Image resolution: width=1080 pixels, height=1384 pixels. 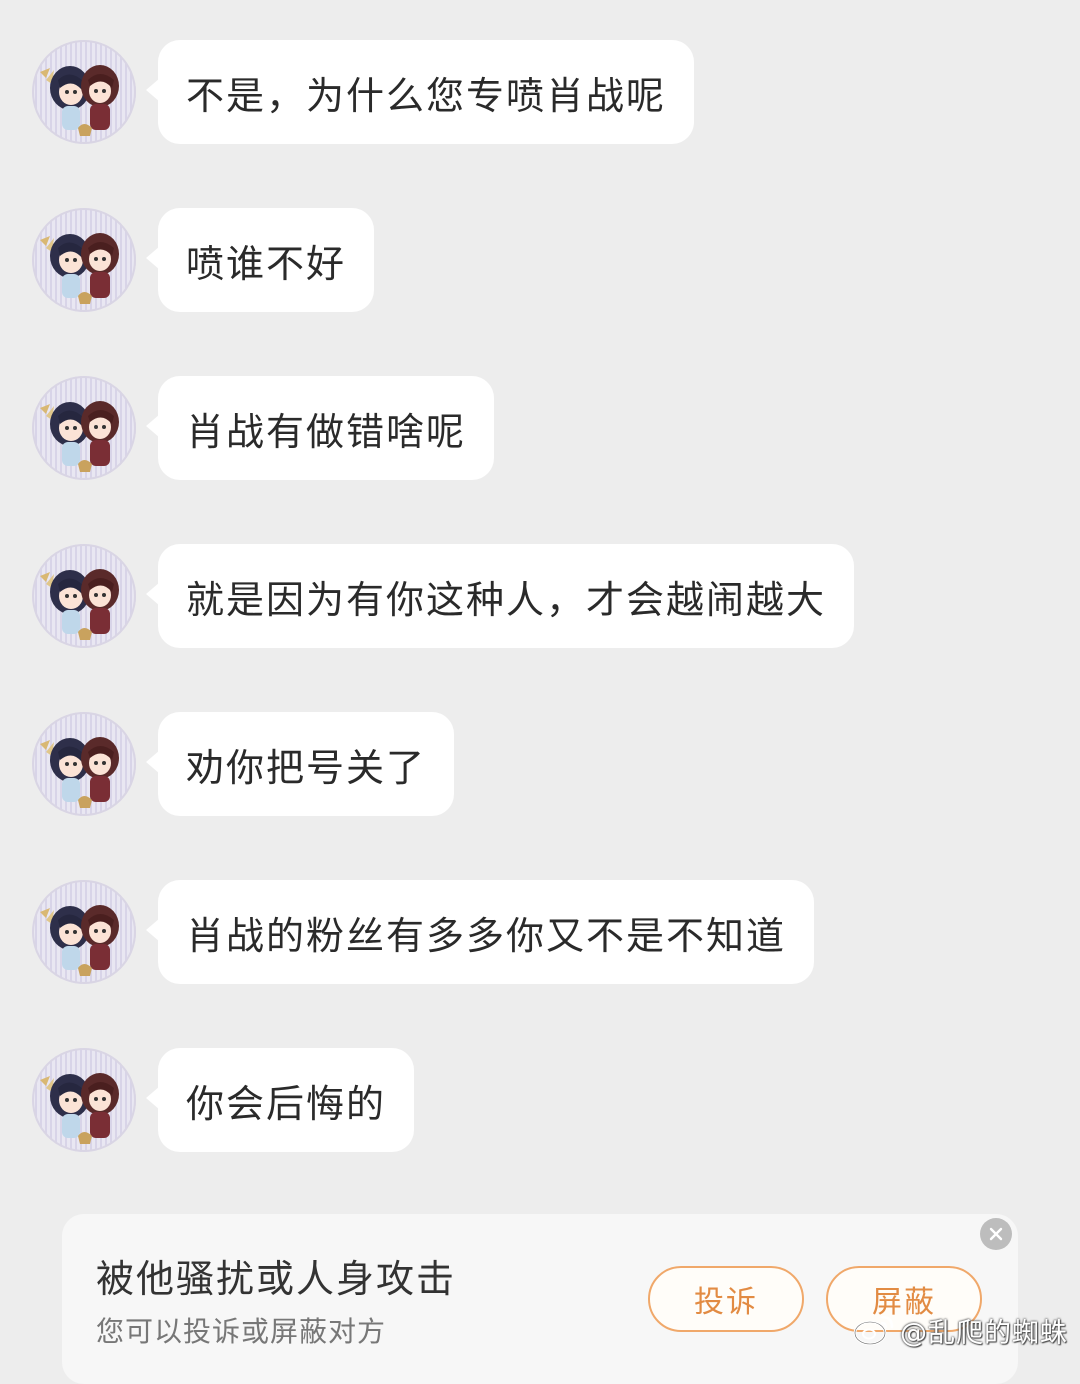 What do you see at coordinates (984, 1333) in the screenshot?
I see `watermark-text: @乱爬的蜘蛛` at bounding box center [984, 1333].